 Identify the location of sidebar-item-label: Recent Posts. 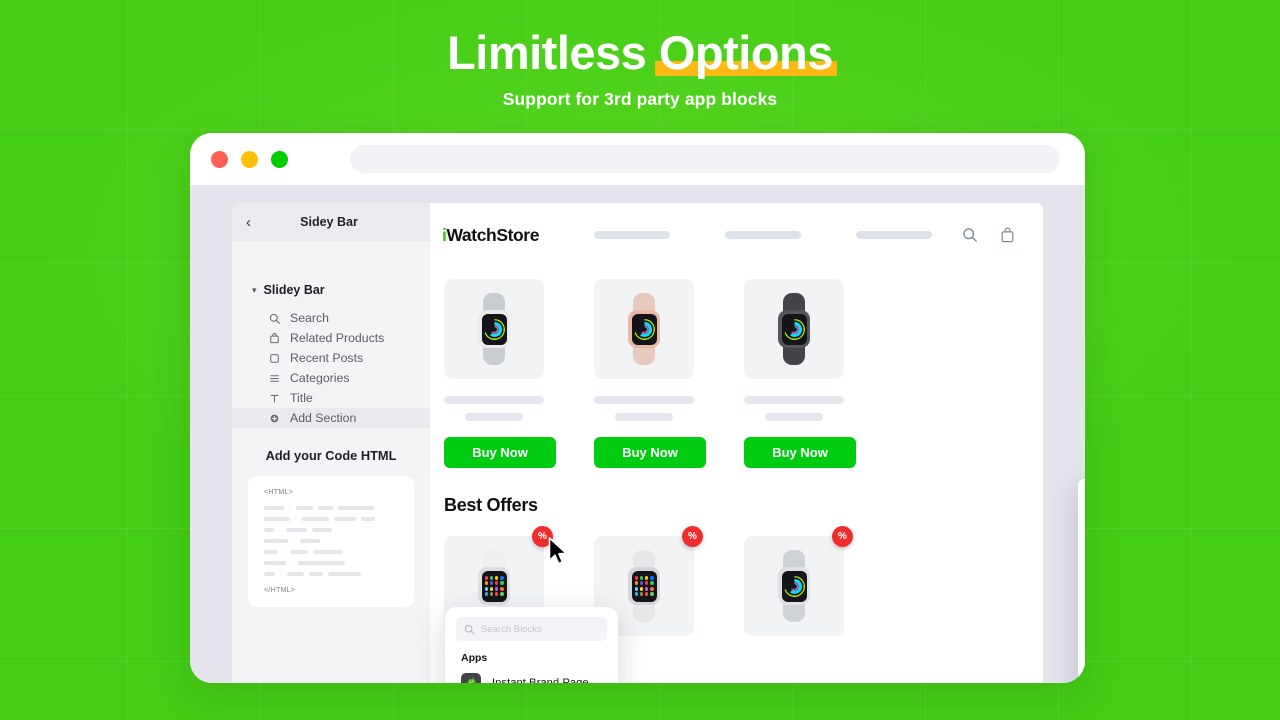
(327, 358).